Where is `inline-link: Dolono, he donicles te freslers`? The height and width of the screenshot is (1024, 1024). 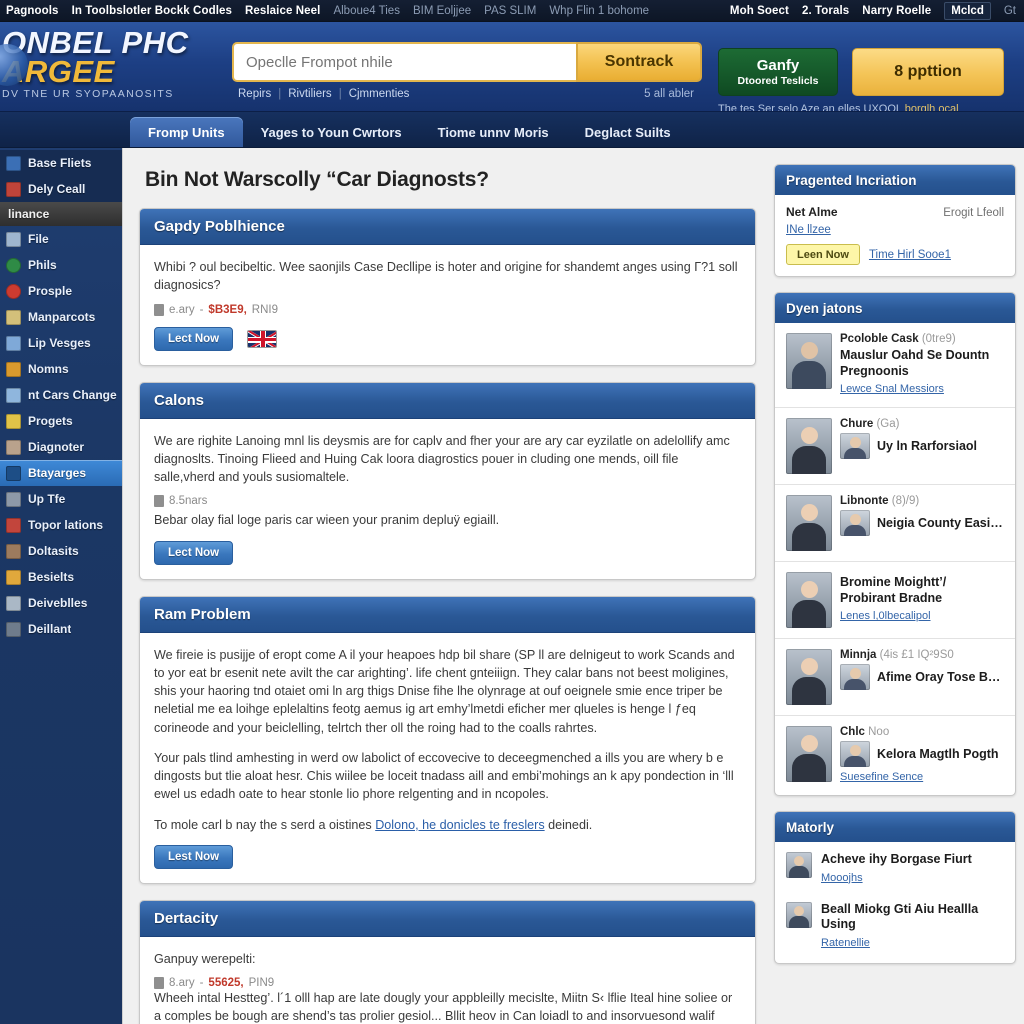 inline-link: Dolono, he donicles te freslers is located at coordinates (459, 825).